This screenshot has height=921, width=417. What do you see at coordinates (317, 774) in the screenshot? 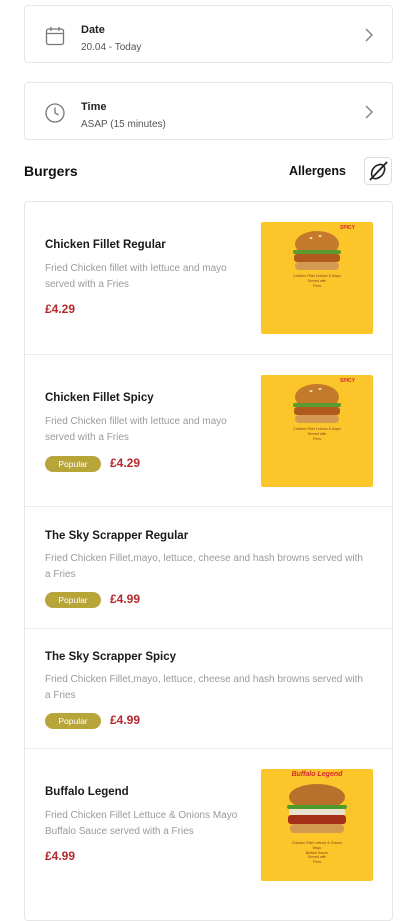
I see `image-brand-text: Buffalo Legend` at bounding box center [317, 774].